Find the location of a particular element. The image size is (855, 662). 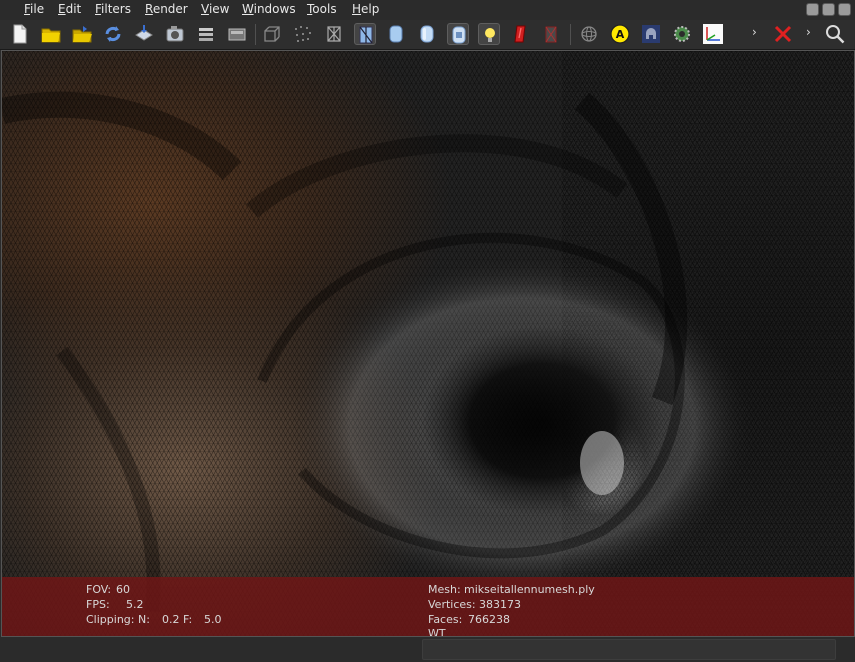

texture-icon is located at coordinates (458, 34).